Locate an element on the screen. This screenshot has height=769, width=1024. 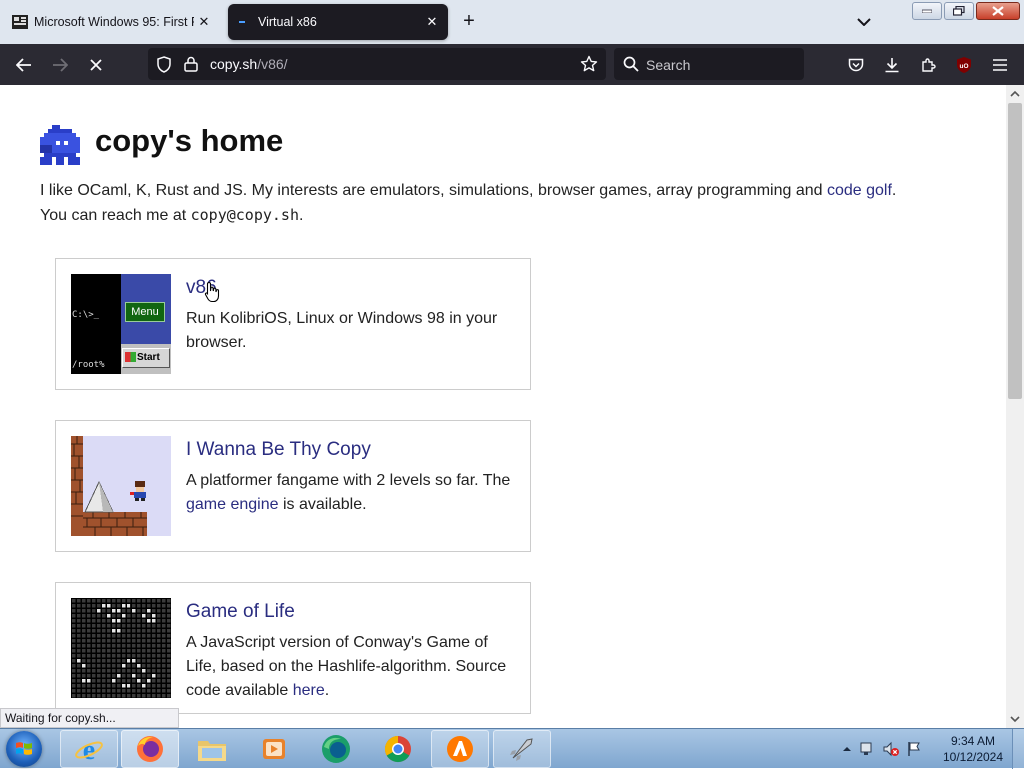
taskbar: e 9:34 AM 10/12/2024 is located at coordinates (512, 748).